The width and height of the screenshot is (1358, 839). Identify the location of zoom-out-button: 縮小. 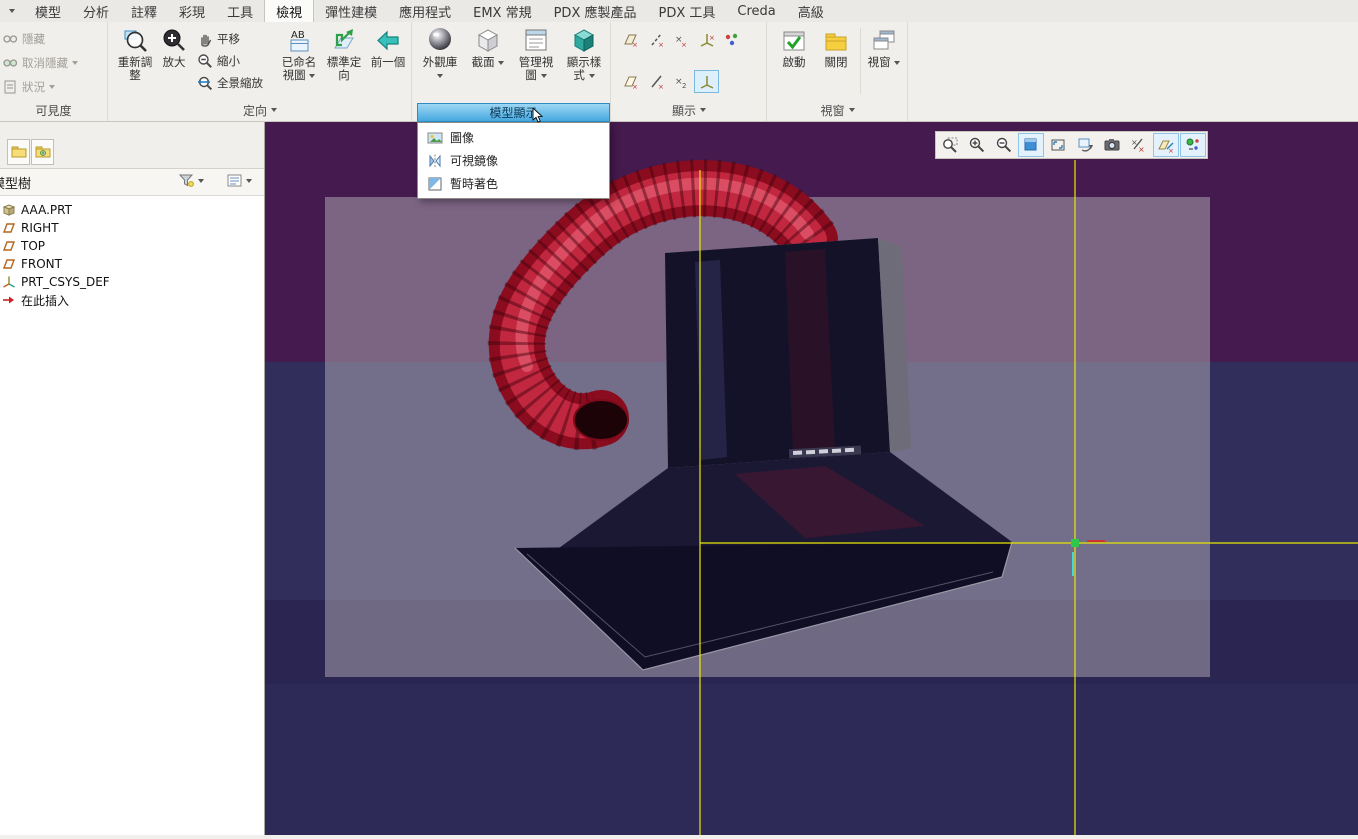
(218, 61).